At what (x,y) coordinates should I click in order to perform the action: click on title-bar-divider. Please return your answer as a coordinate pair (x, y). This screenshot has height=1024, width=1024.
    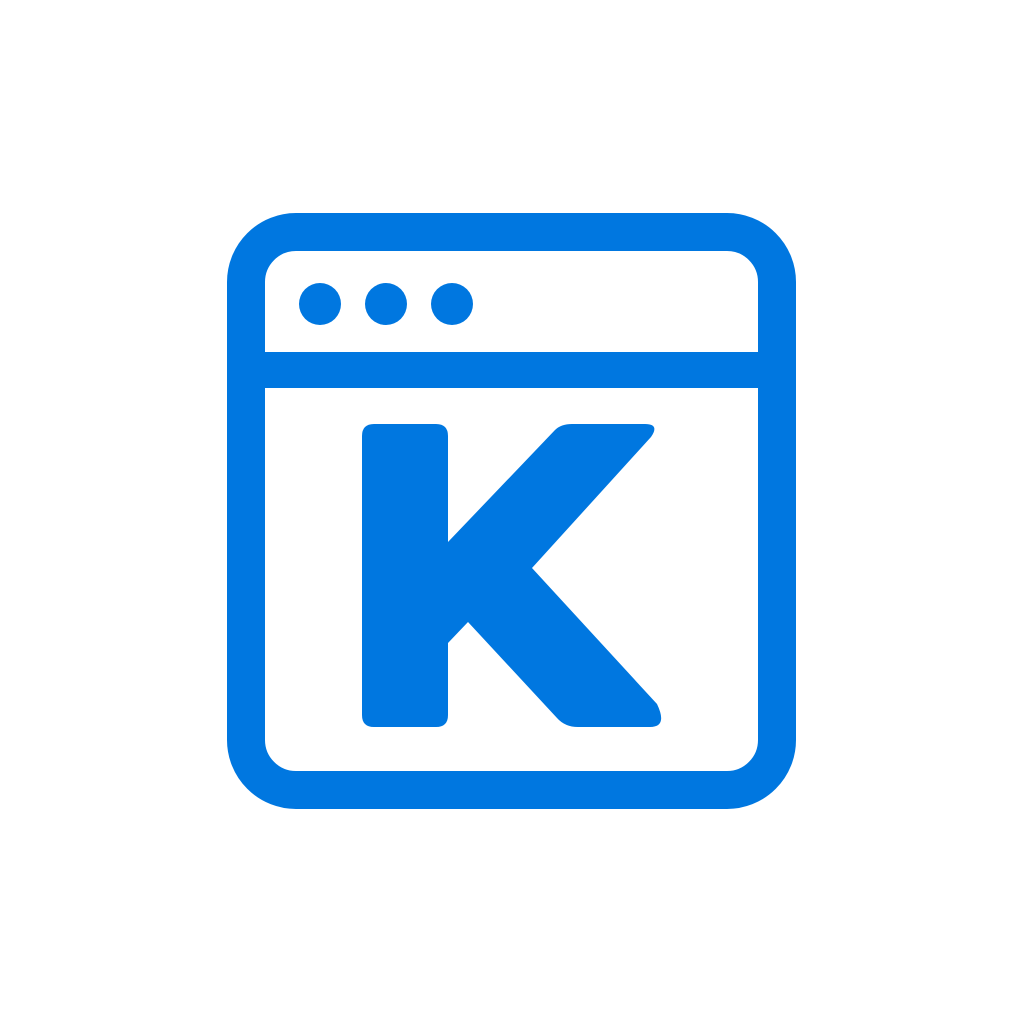
    Looking at the image, I should click on (511, 370).